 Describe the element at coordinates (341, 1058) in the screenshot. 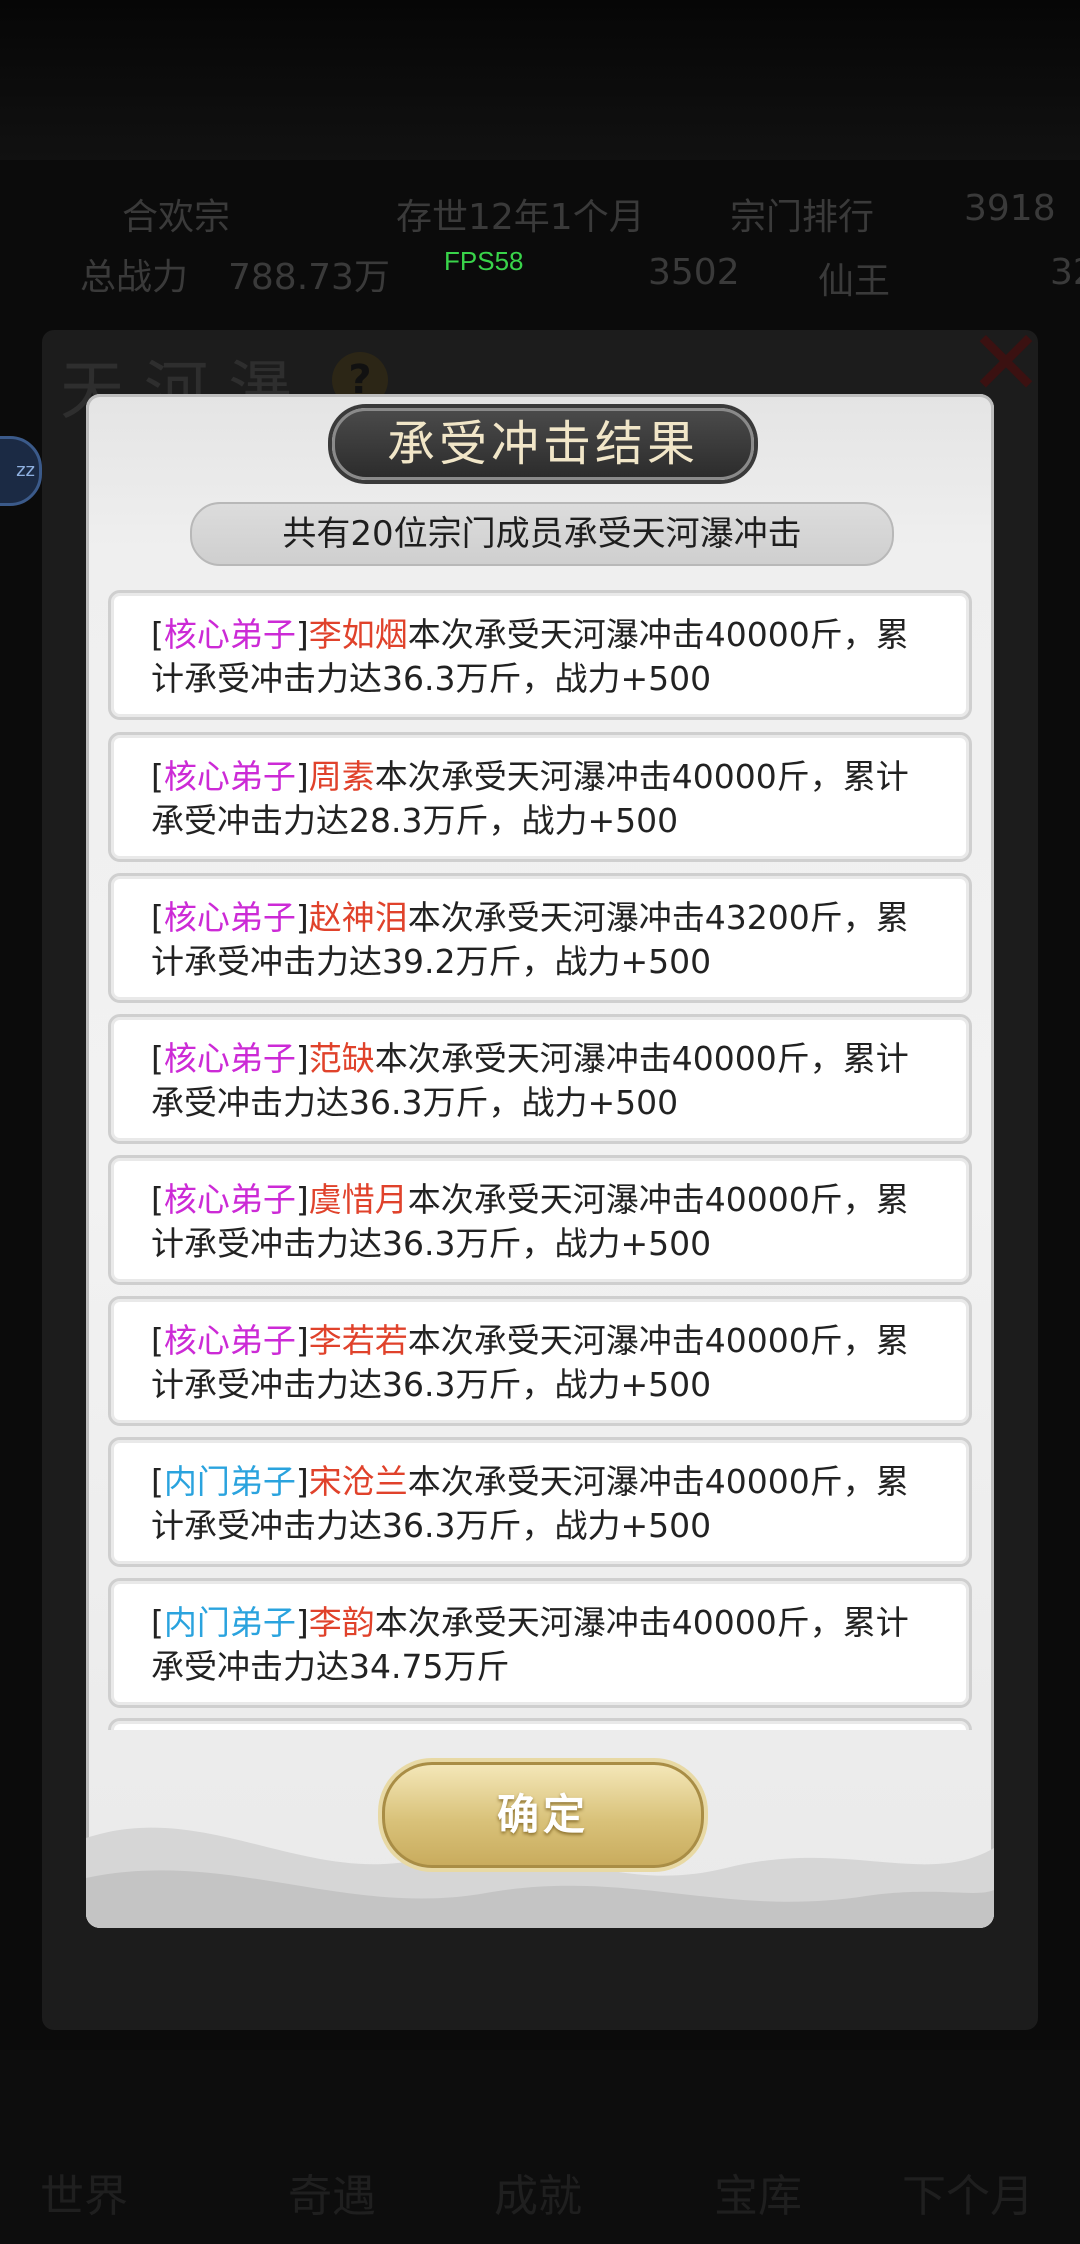

I see `member-name: 范缺` at that location.